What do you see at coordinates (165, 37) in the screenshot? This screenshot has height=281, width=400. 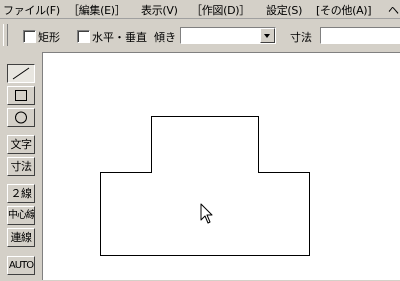 I see `tilt-label: 傾き` at bounding box center [165, 37].